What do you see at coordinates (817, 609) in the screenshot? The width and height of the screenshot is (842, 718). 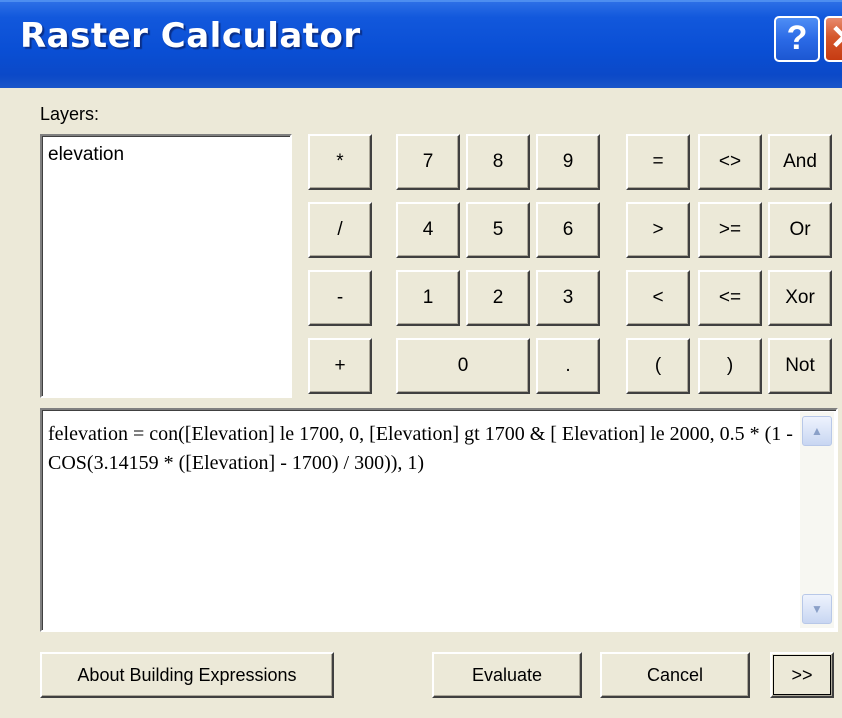 I see `scroll-down-icon: ▼` at bounding box center [817, 609].